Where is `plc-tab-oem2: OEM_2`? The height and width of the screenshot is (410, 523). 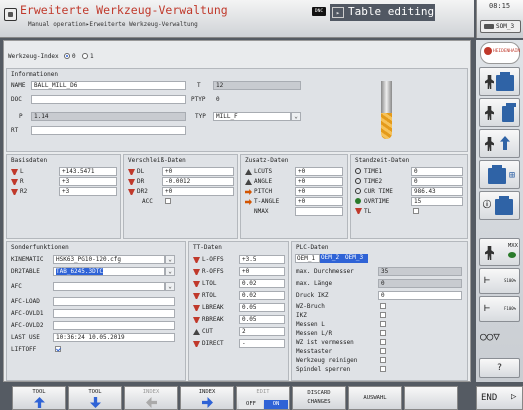 plc-tab-oem2: OEM_2 is located at coordinates (332, 258).